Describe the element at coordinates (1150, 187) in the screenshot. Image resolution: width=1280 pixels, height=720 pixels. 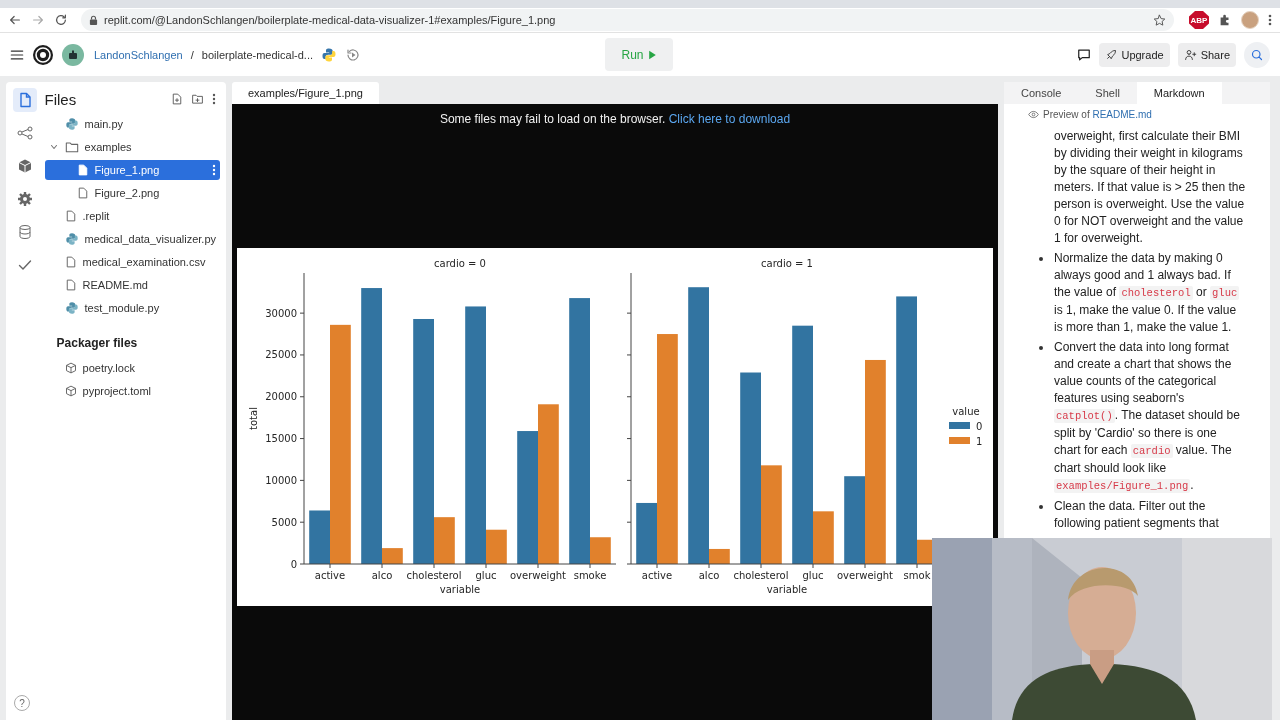
I see `list-item-text: overweight, first calculate their BMI by dividing their weight in kilograms by the square of their height in meters. If that value is > 25 then the person is overweight. Use the value 0 for NOT overweight and the value 1 for overweight.` at that location.